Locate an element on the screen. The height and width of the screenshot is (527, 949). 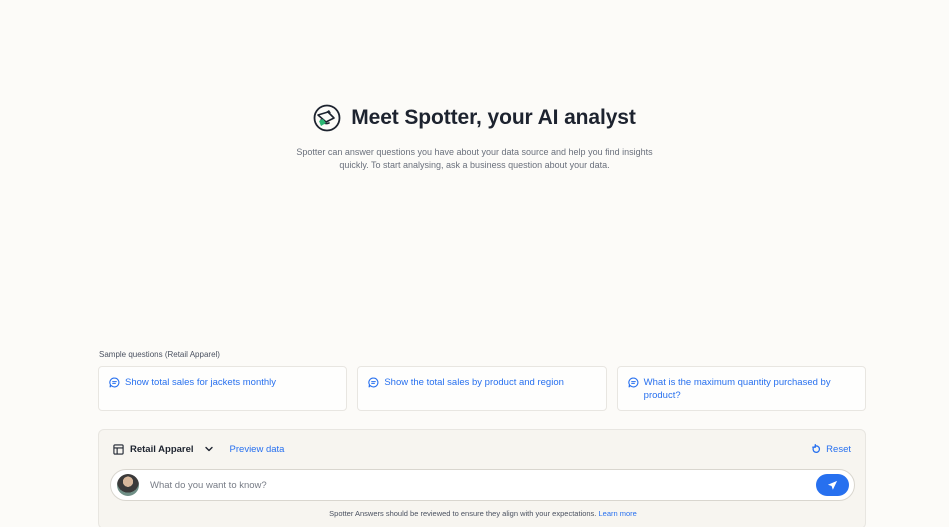
reset-icon is located at coordinates (816, 448).